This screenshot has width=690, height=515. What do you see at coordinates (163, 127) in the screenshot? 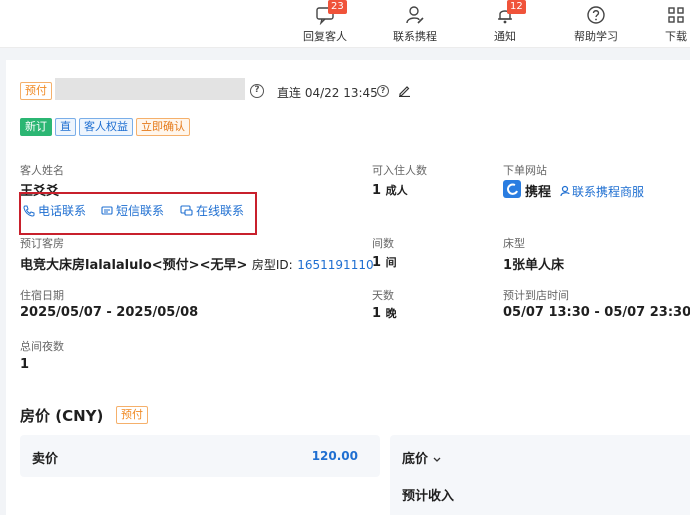
I see `instant-confirm-tag: 立即确认` at bounding box center [163, 127].